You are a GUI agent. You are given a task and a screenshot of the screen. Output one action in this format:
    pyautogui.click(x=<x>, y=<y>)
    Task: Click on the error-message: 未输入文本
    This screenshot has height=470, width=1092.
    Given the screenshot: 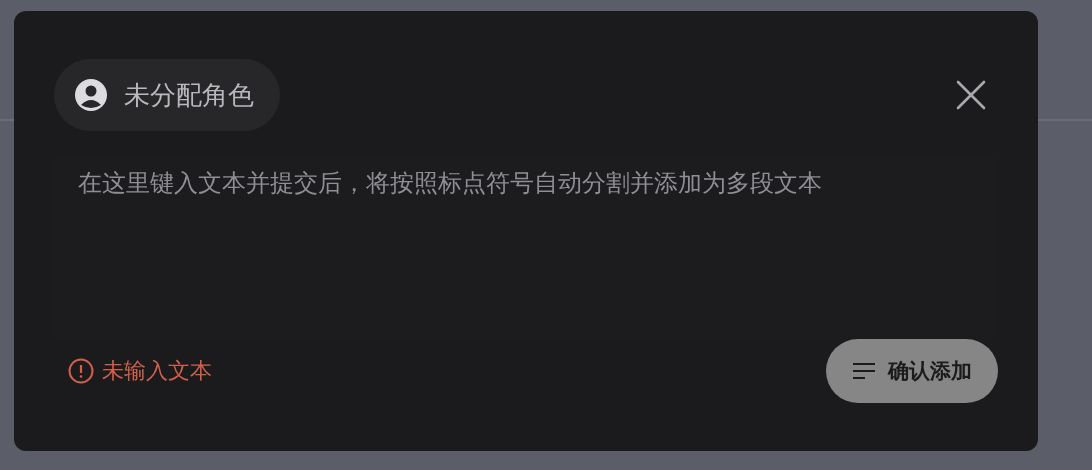 What is the action you would take?
    pyautogui.click(x=157, y=371)
    